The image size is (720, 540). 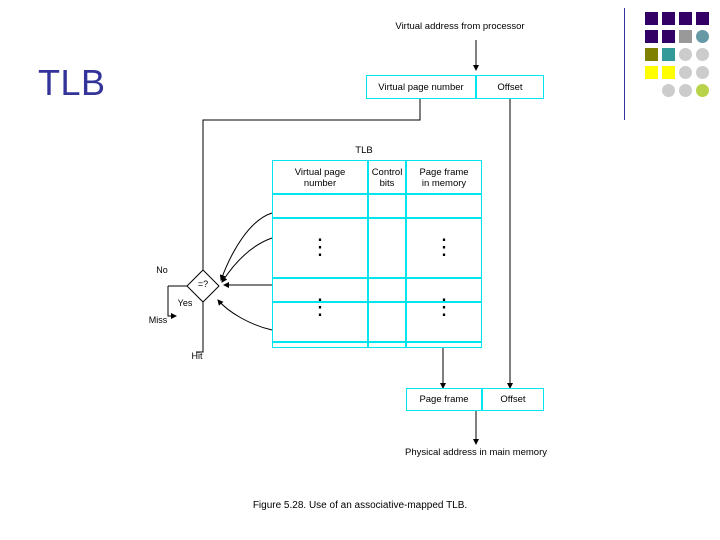 What do you see at coordinates (320, 178) in the screenshot?
I see `tlb-header-virtual-page-number-label: Virtual page number` at bounding box center [320, 178].